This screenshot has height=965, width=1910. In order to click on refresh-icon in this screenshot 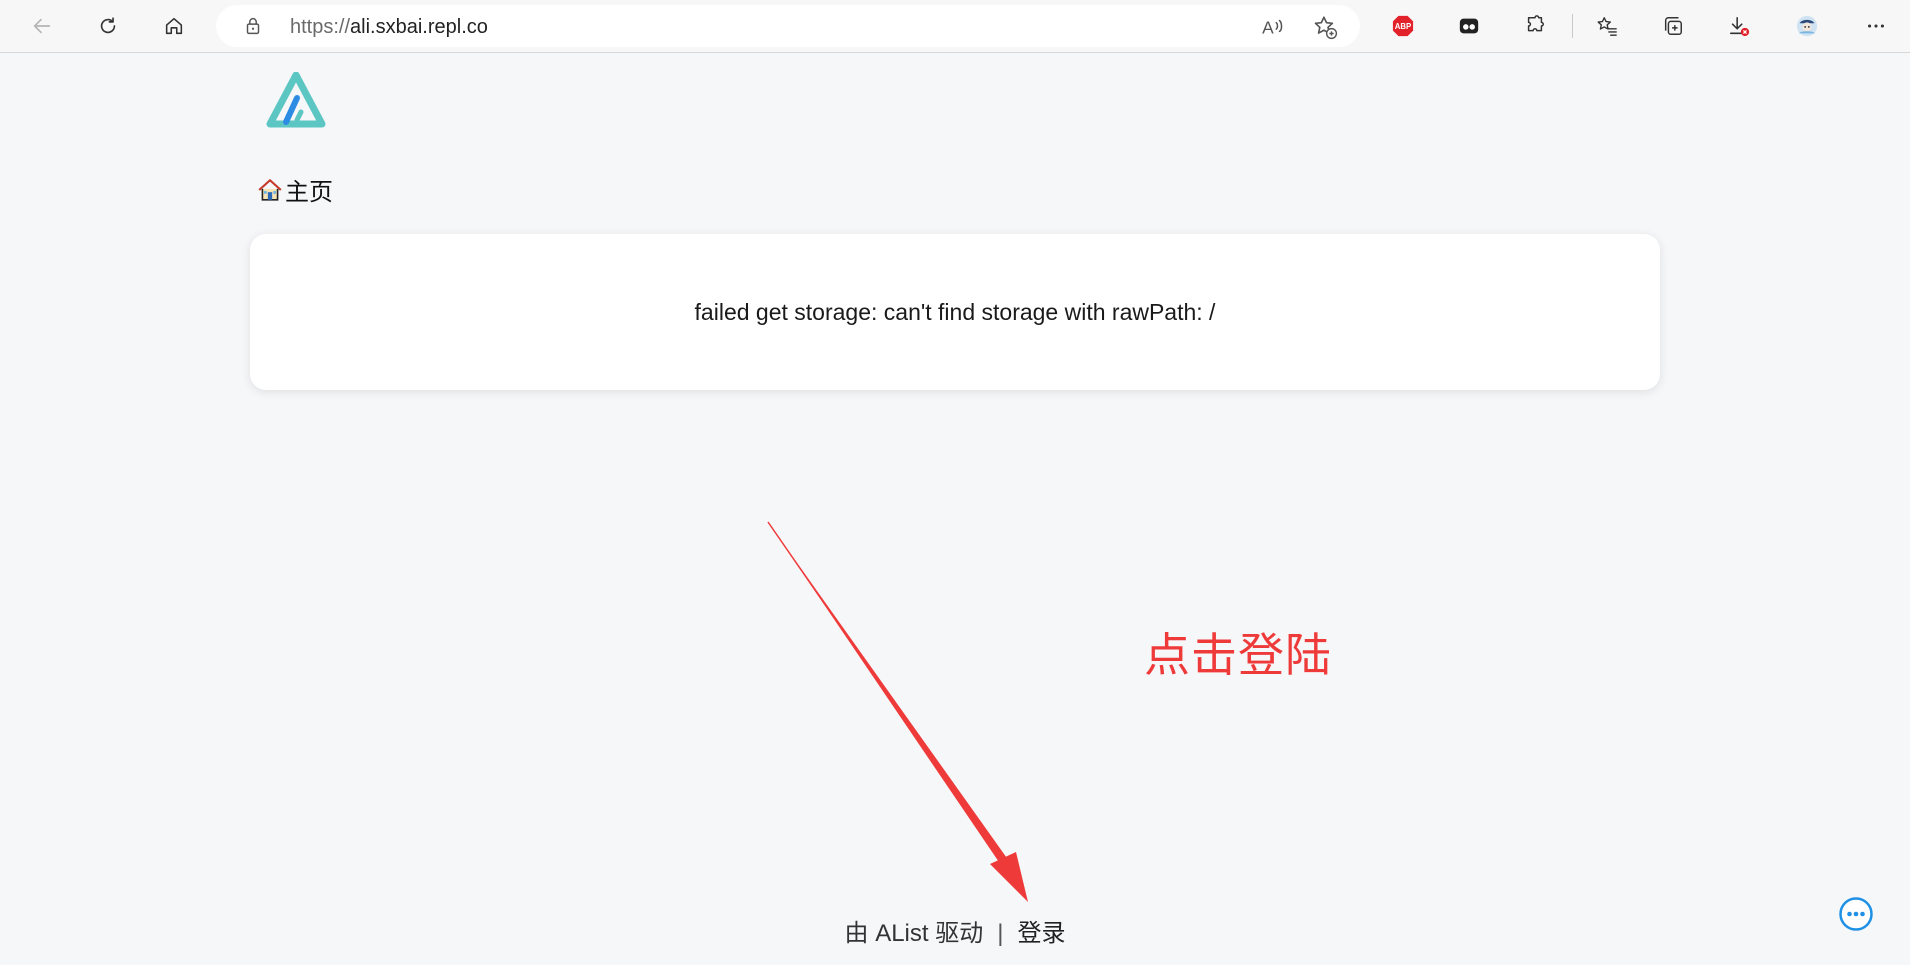, I will do `click(108, 26)`.